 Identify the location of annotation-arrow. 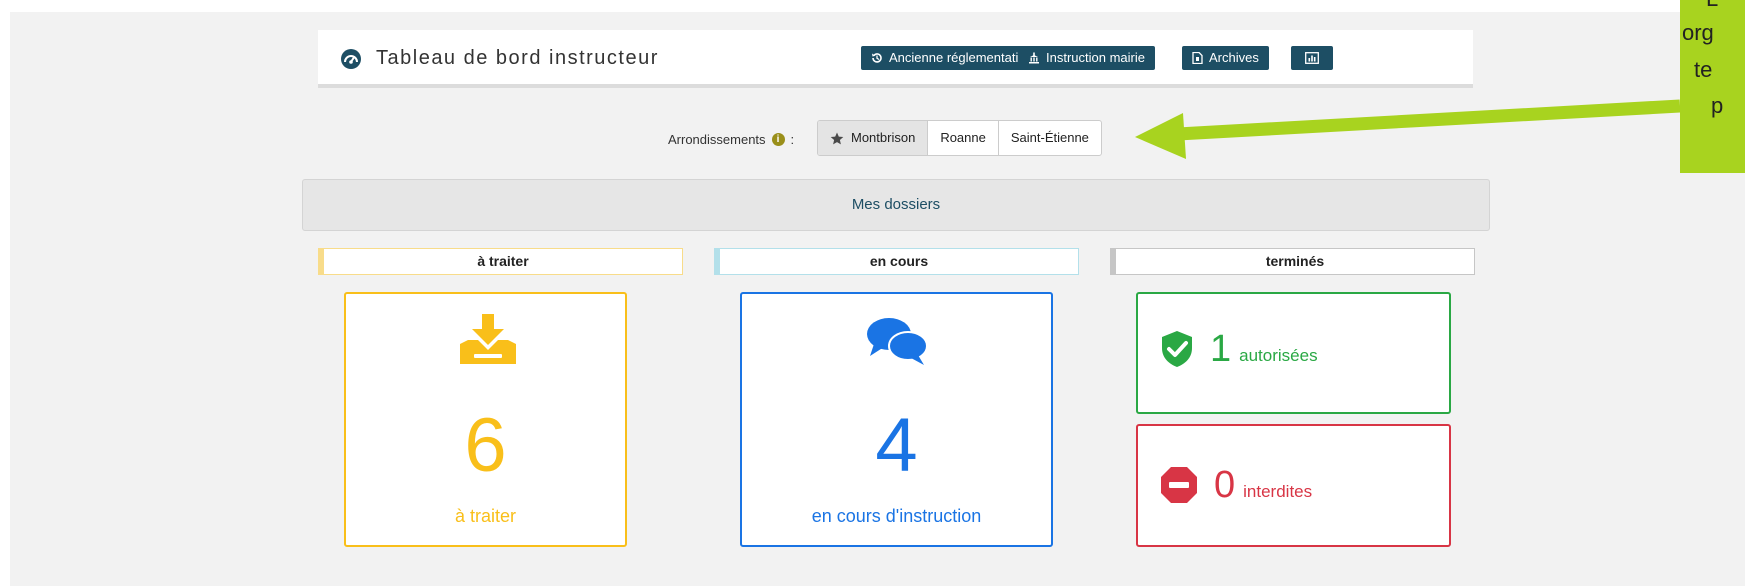
(1408, 129).